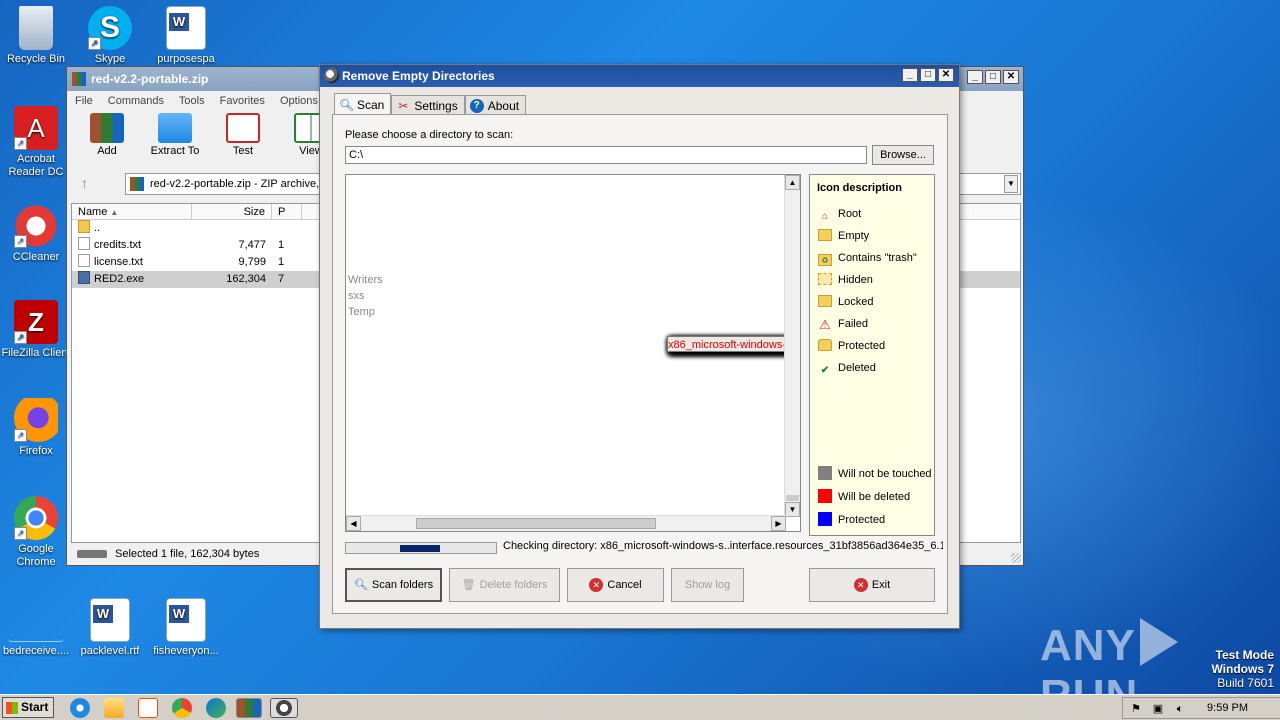 This screenshot has width=1280, height=720. I want to click on tab-settings: ✂ Settings, so click(428, 105).